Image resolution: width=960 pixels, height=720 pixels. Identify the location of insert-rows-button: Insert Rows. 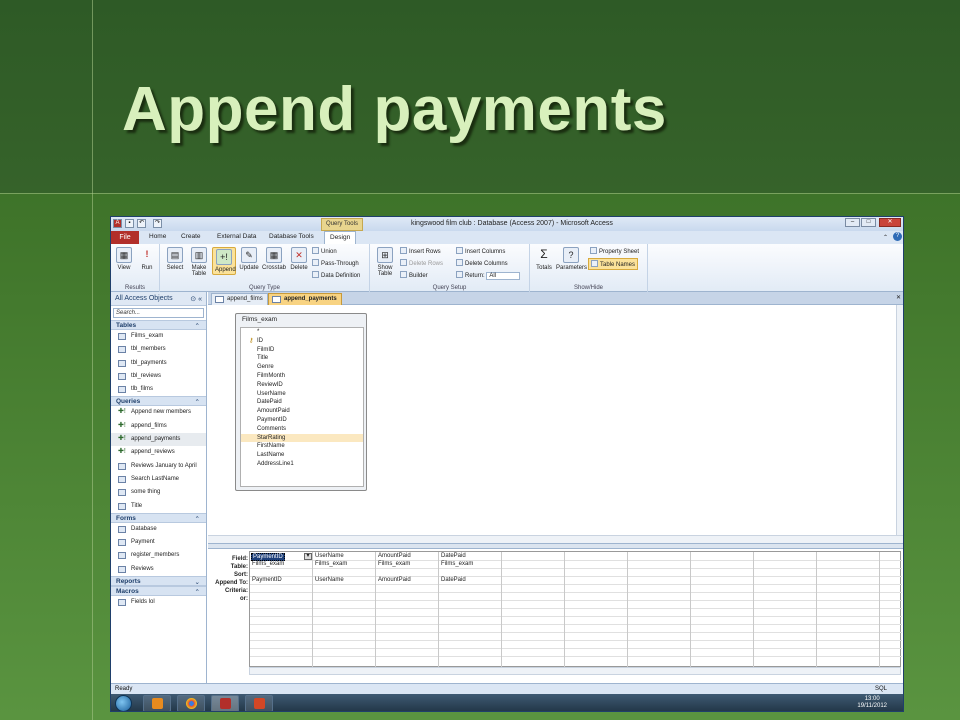
(420, 251).